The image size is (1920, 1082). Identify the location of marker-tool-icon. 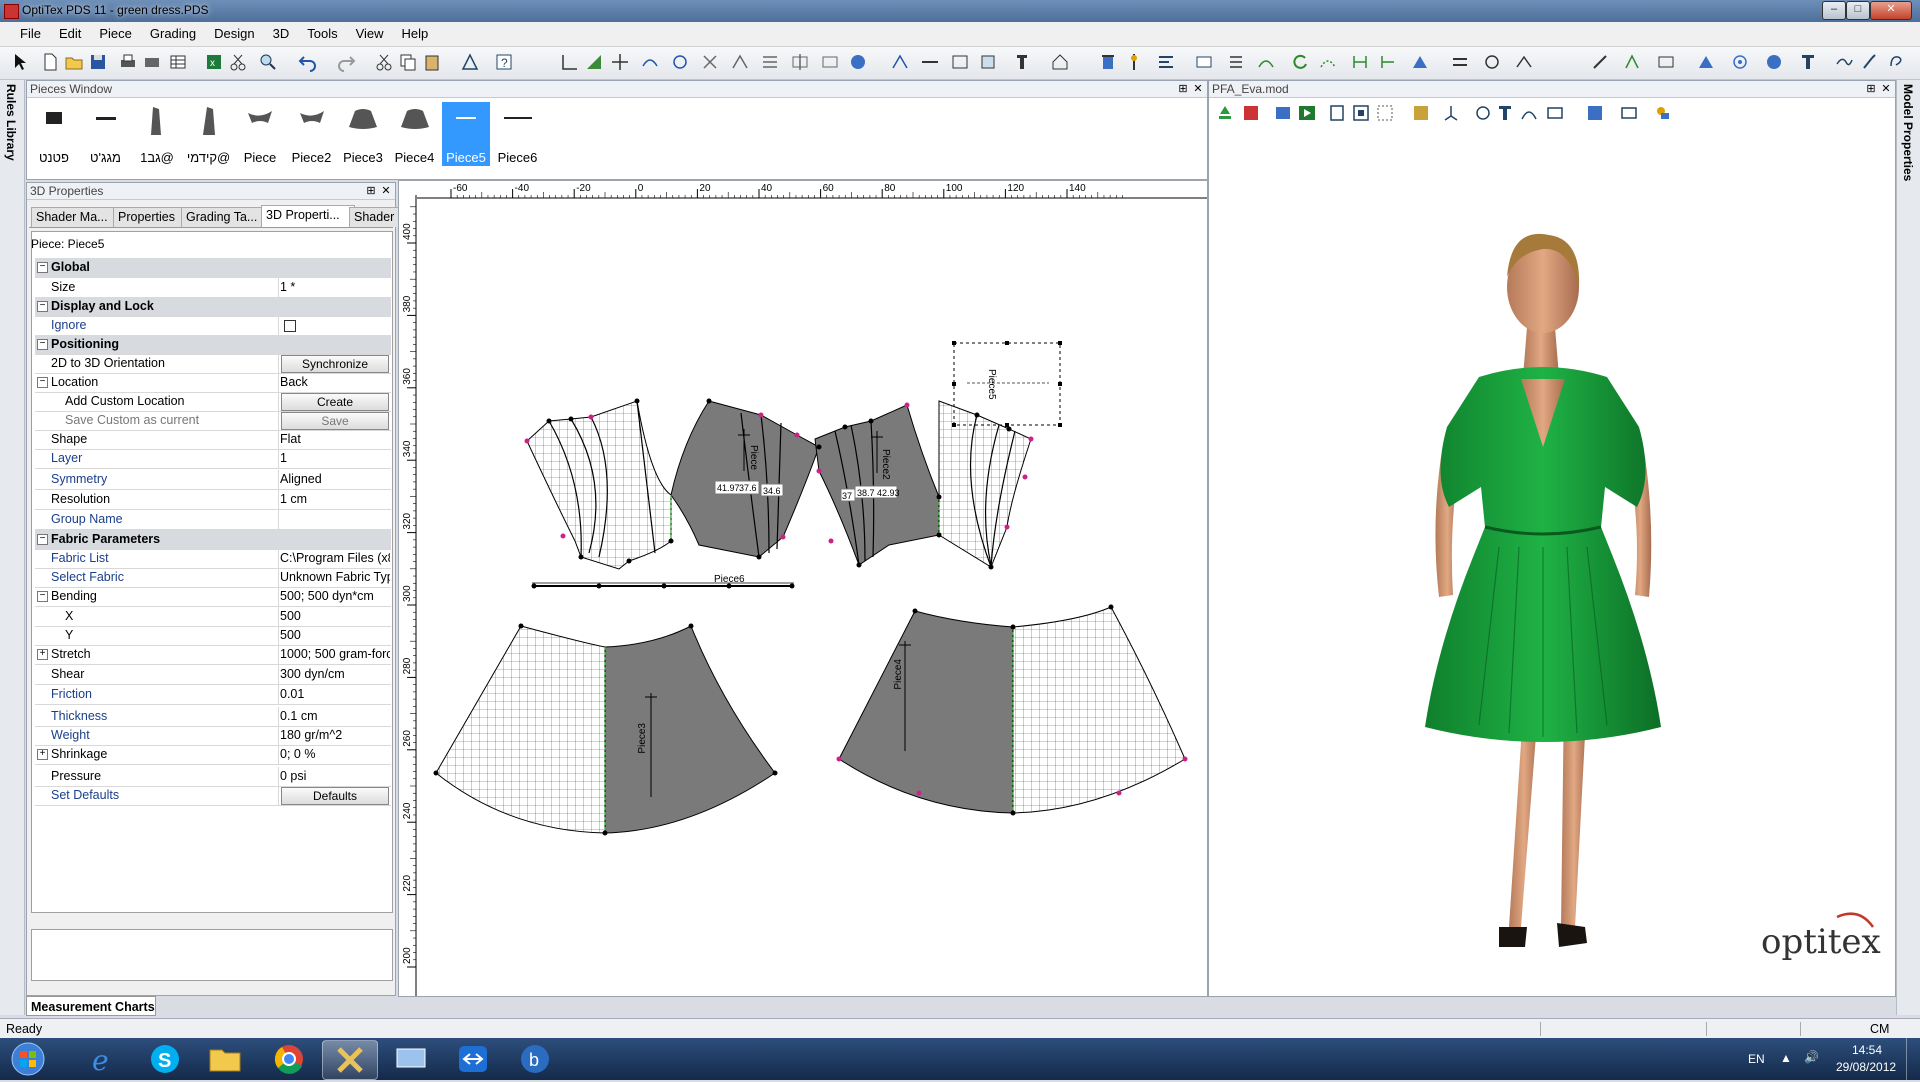
(988, 62).